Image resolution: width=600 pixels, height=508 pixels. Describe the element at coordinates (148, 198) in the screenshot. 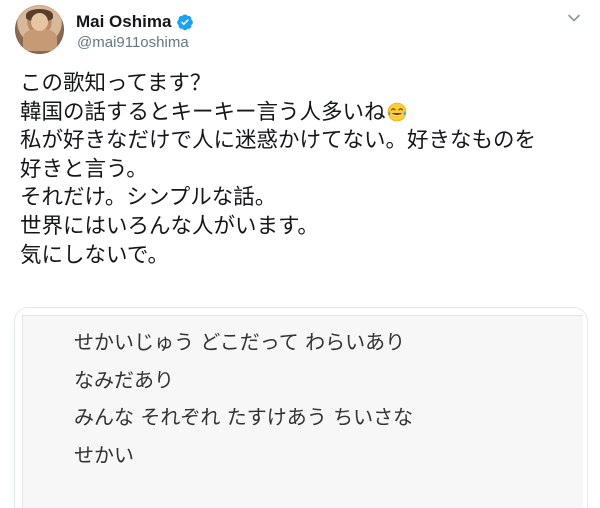

I see `tweet-line: それだけ。シンプルな話。` at that location.